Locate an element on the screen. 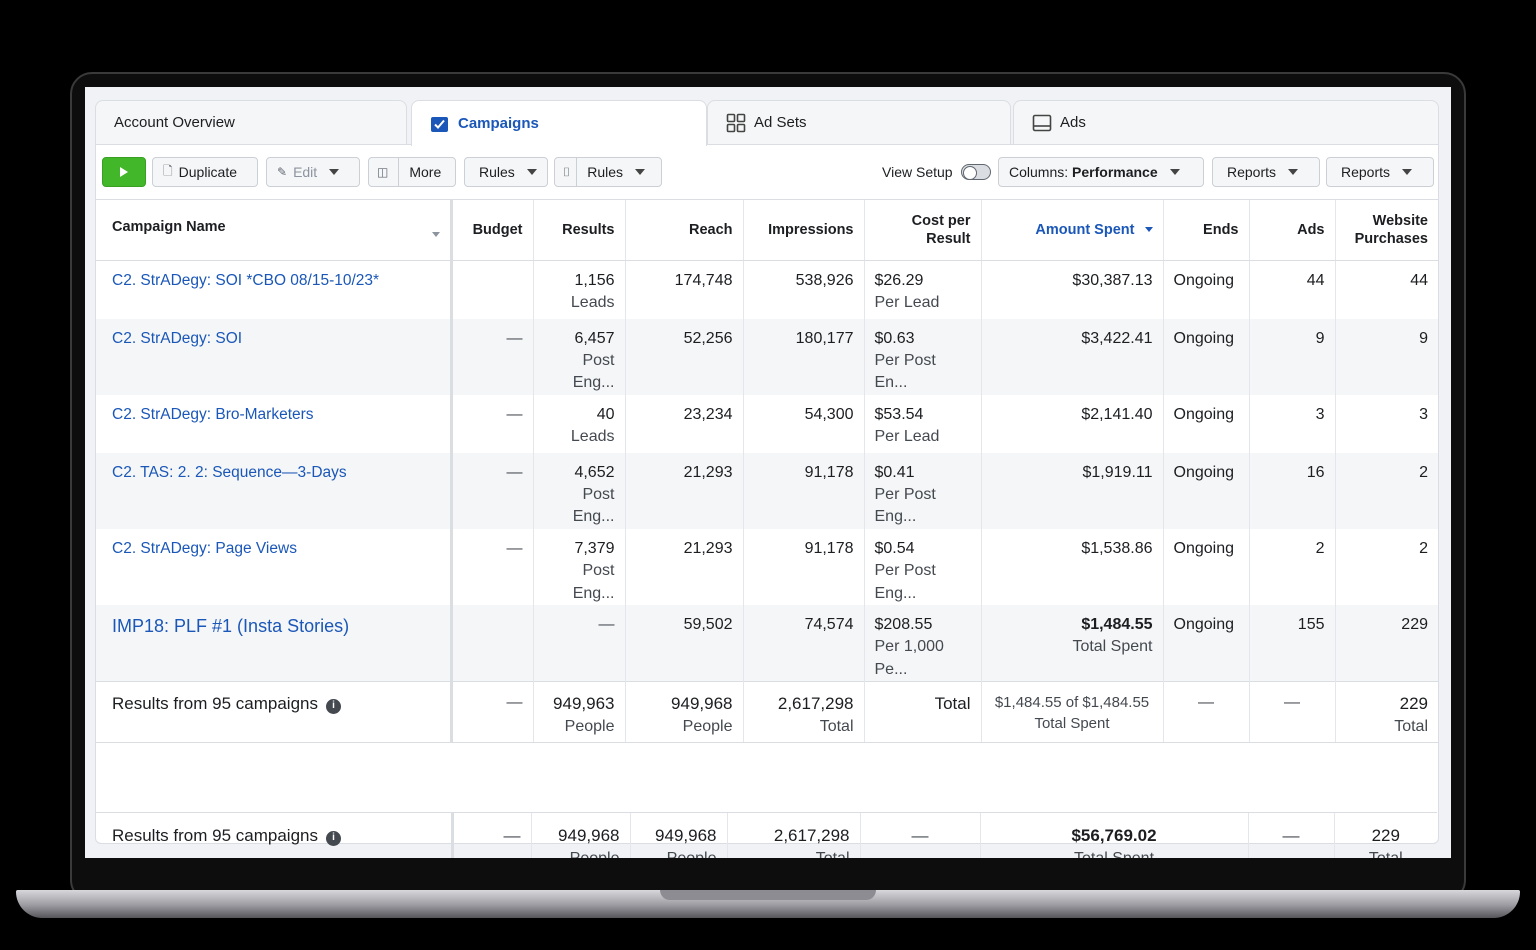  column-header-impressions: Impressions is located at coordinates (803, 230).